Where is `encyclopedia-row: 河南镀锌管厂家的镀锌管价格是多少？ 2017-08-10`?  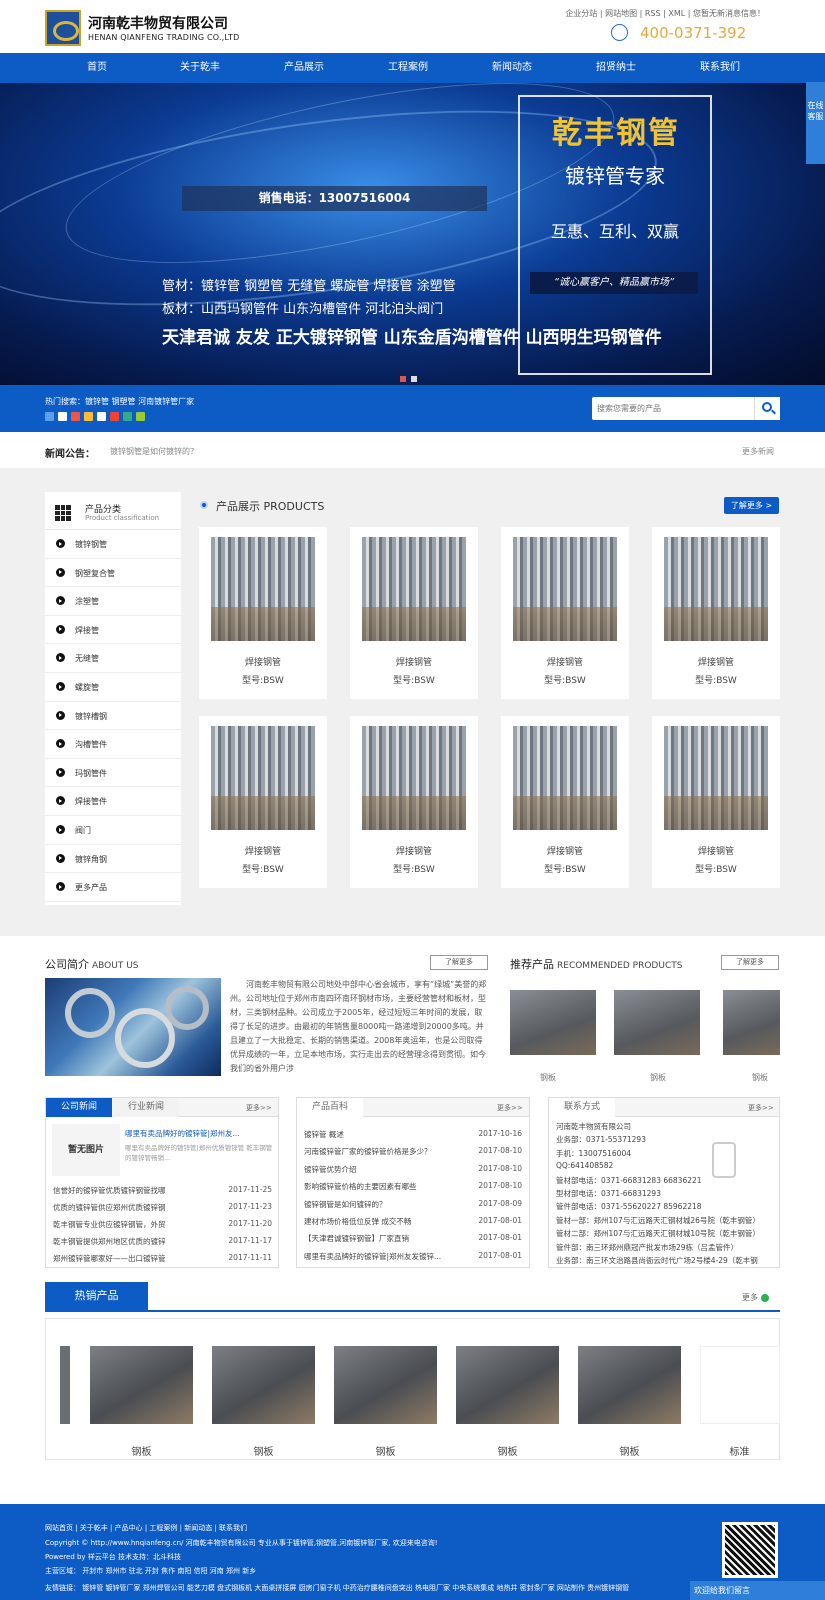
encyclopedia-row: 河南镀锌管厂家的镀锌管价格是多少？ 2017-08-10 is located at coordinates (413, 1151).